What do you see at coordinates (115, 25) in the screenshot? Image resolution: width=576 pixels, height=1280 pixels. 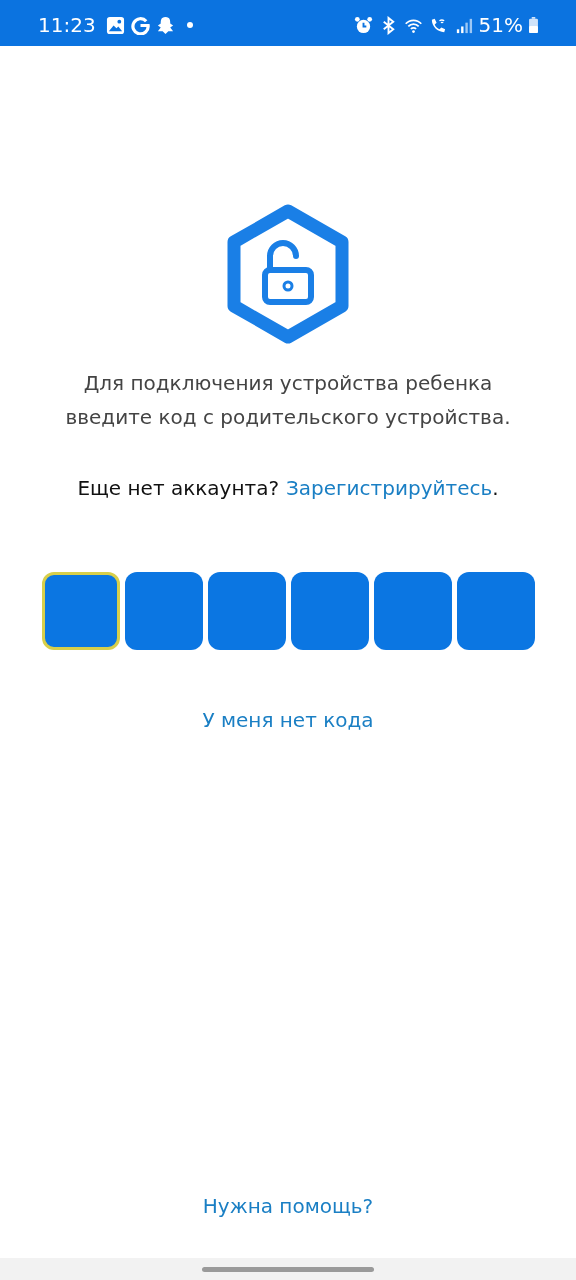 I see `image-icon` at bounding box center [115, 25].